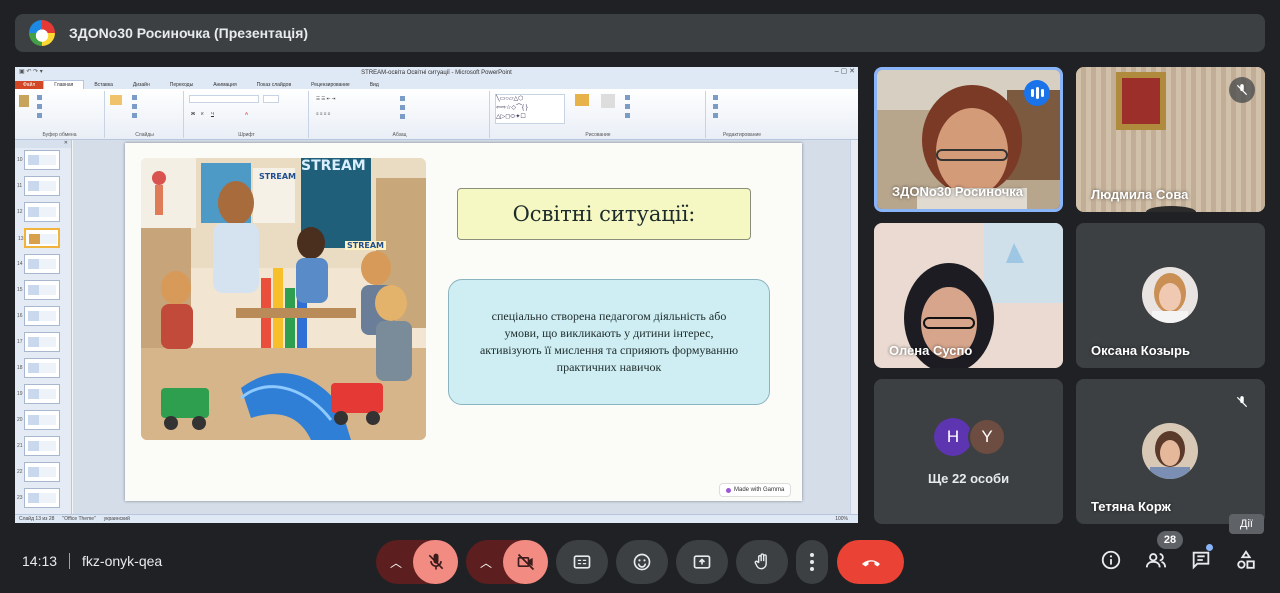 Image resolution: width=1280 pixels, height=593 pixels. I want to click on text-direction-icon, so click(403, 99).